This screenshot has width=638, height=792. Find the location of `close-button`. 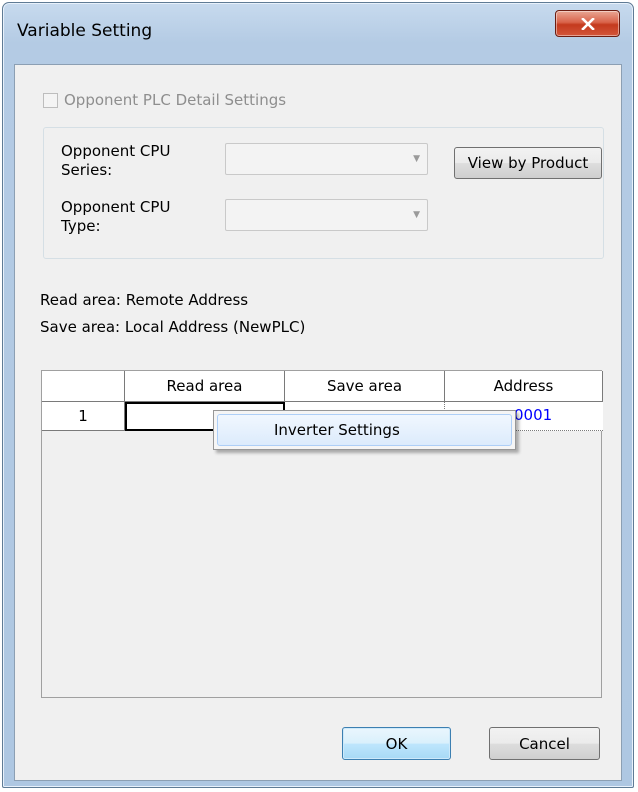

close-button is located at coordinates (587, 23).